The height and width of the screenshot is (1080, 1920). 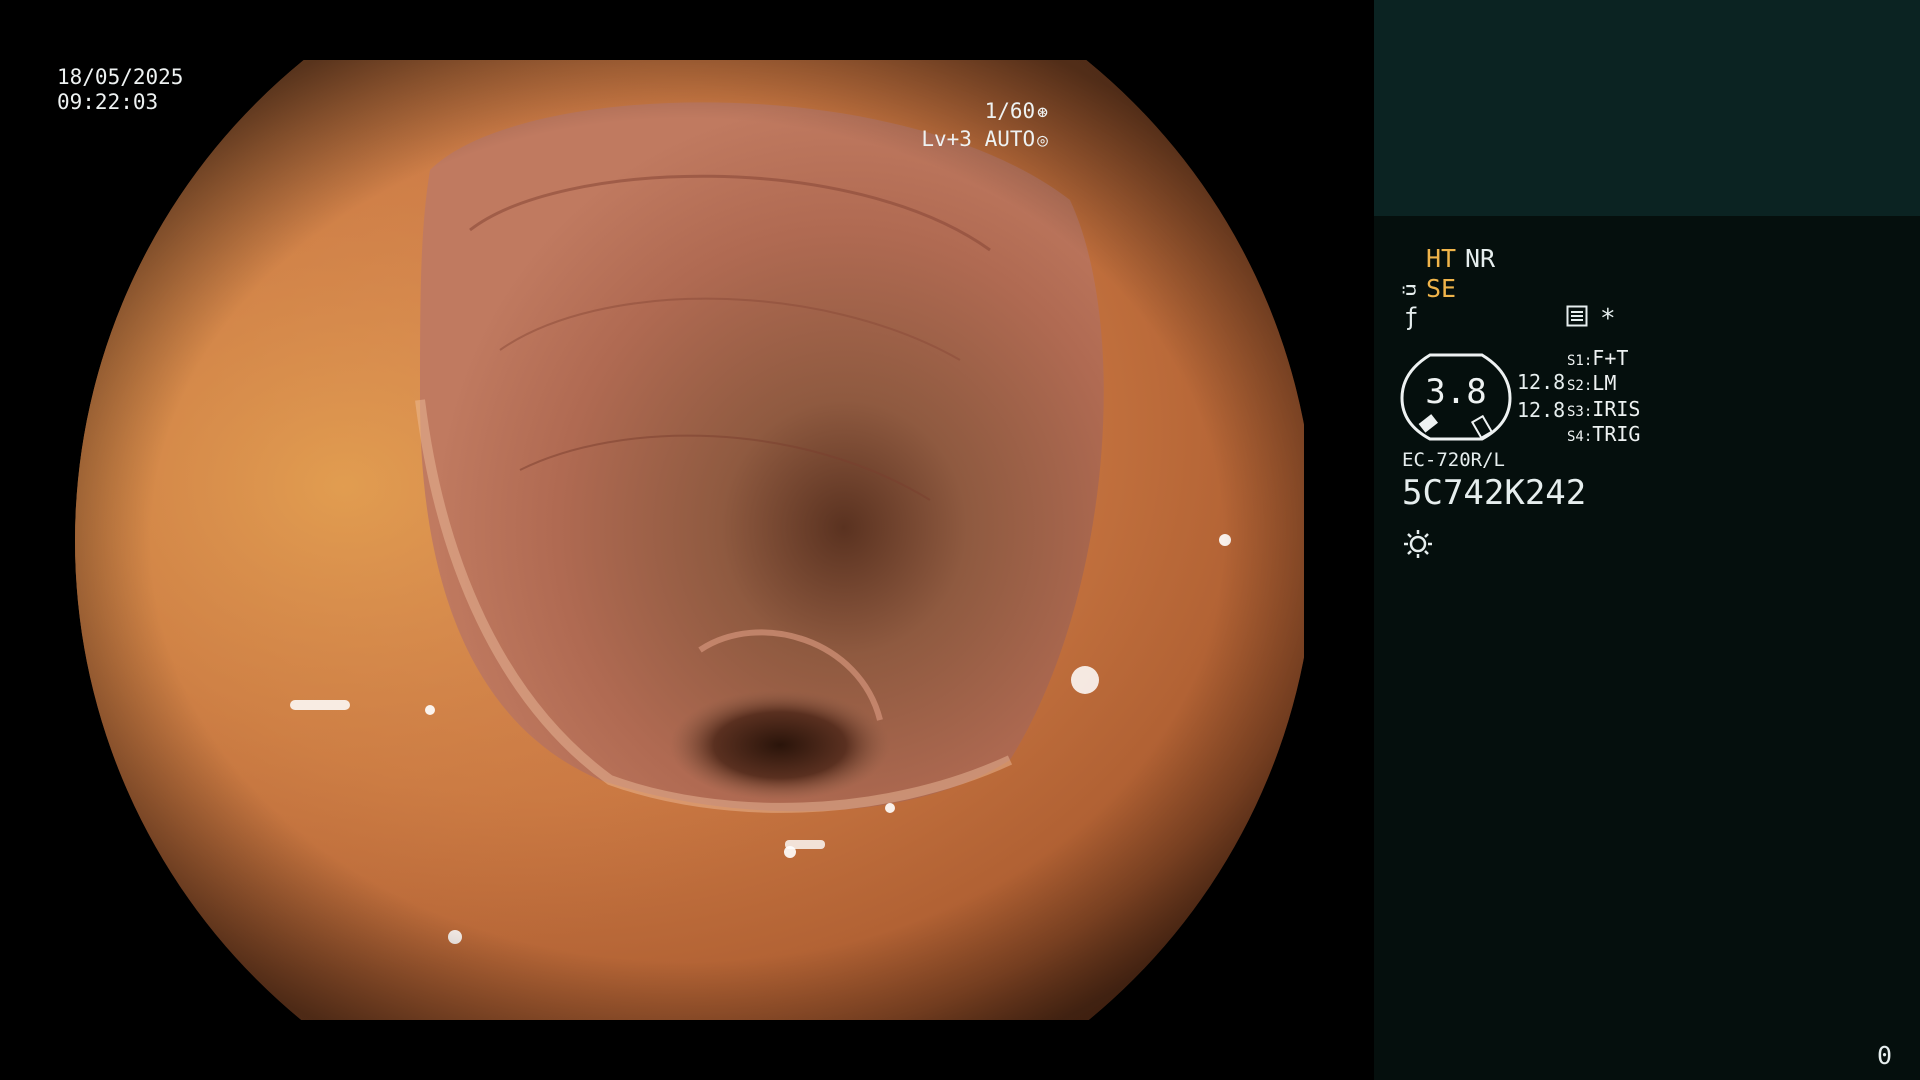 I want to click on switch-1-assignment: S1:F+T, so click(x=1598, y=358).